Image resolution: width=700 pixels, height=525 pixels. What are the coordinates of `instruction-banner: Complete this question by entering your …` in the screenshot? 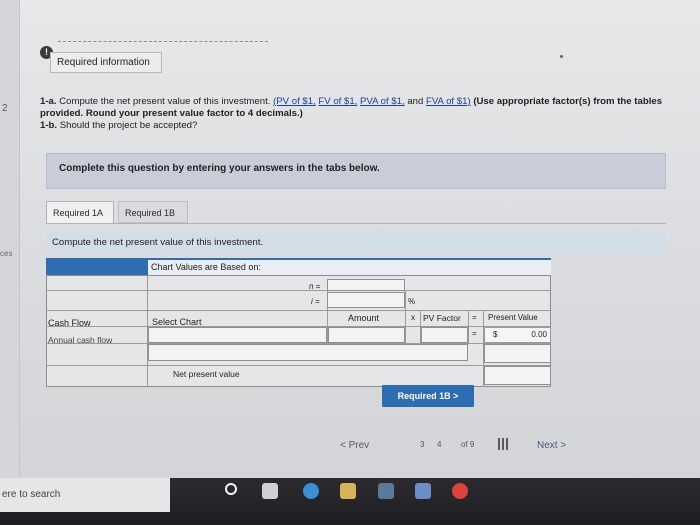 It's located at (356, 171).